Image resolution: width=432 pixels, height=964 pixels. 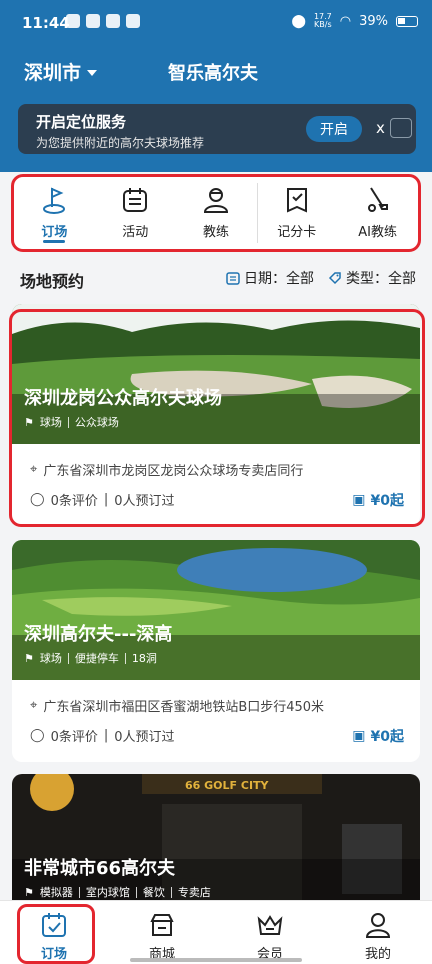 I want to click on course-tag: 便捷停车, so click(x=96, y=658).